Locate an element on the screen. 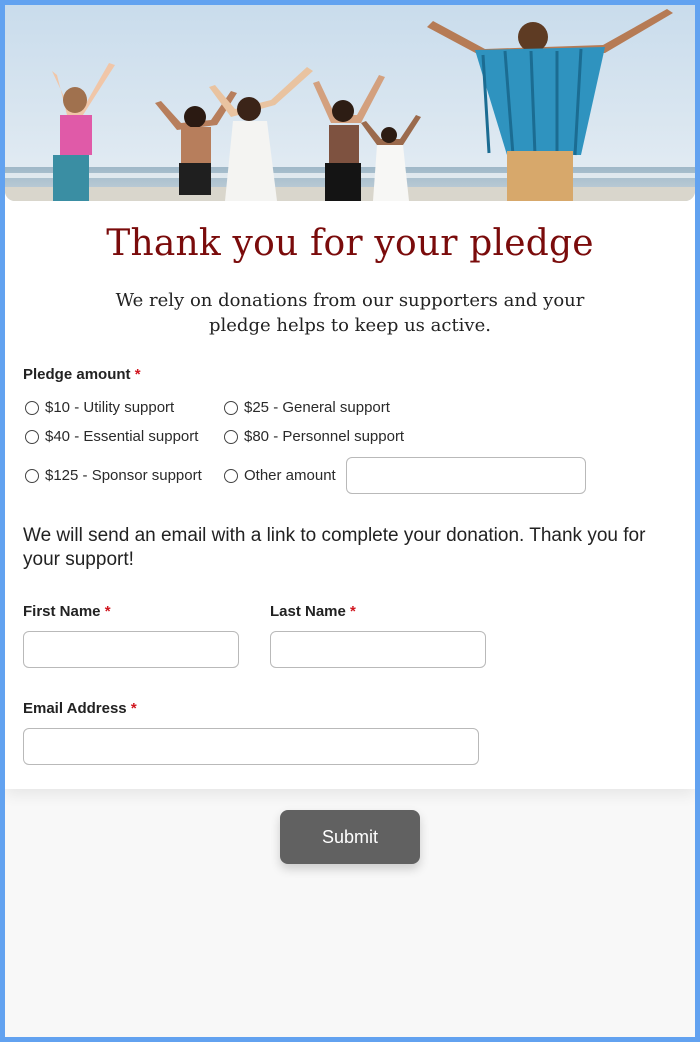 The width and height of the screenshot is (700, 1042). radio-option-125: $125 - Sponsor support is located at coordinates (113, 475).